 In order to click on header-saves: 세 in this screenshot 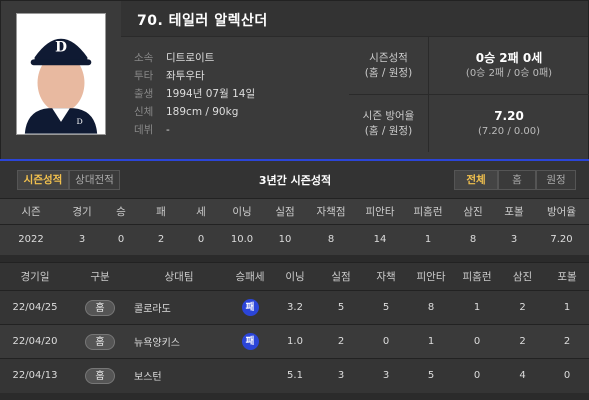, I will do `click(201, 211)`.